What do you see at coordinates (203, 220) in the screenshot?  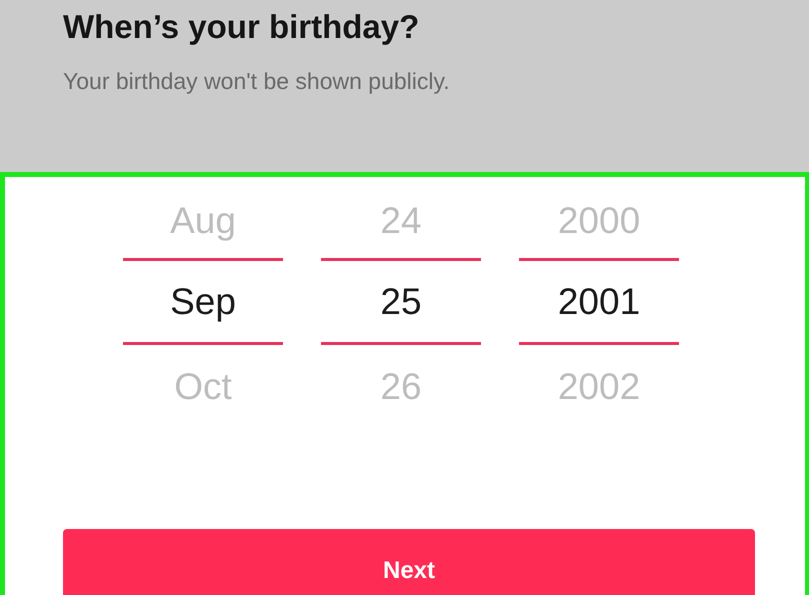 I see `picker-option: Aug` at bounding box center [203, 220].